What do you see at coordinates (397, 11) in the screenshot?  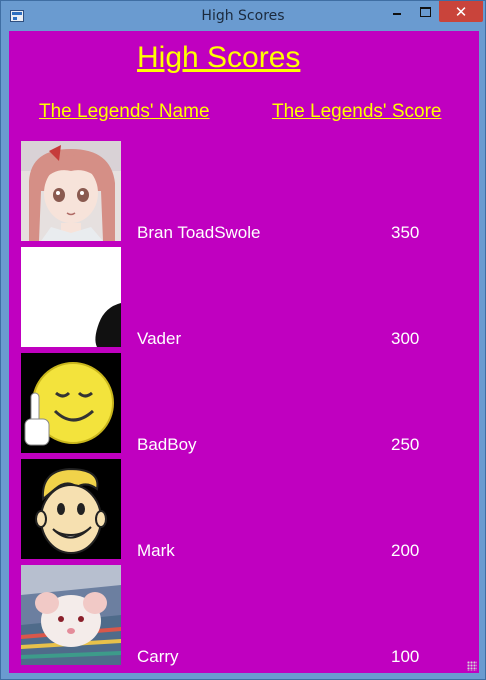 I see `minimize-button` at bounding box center [397, 11].